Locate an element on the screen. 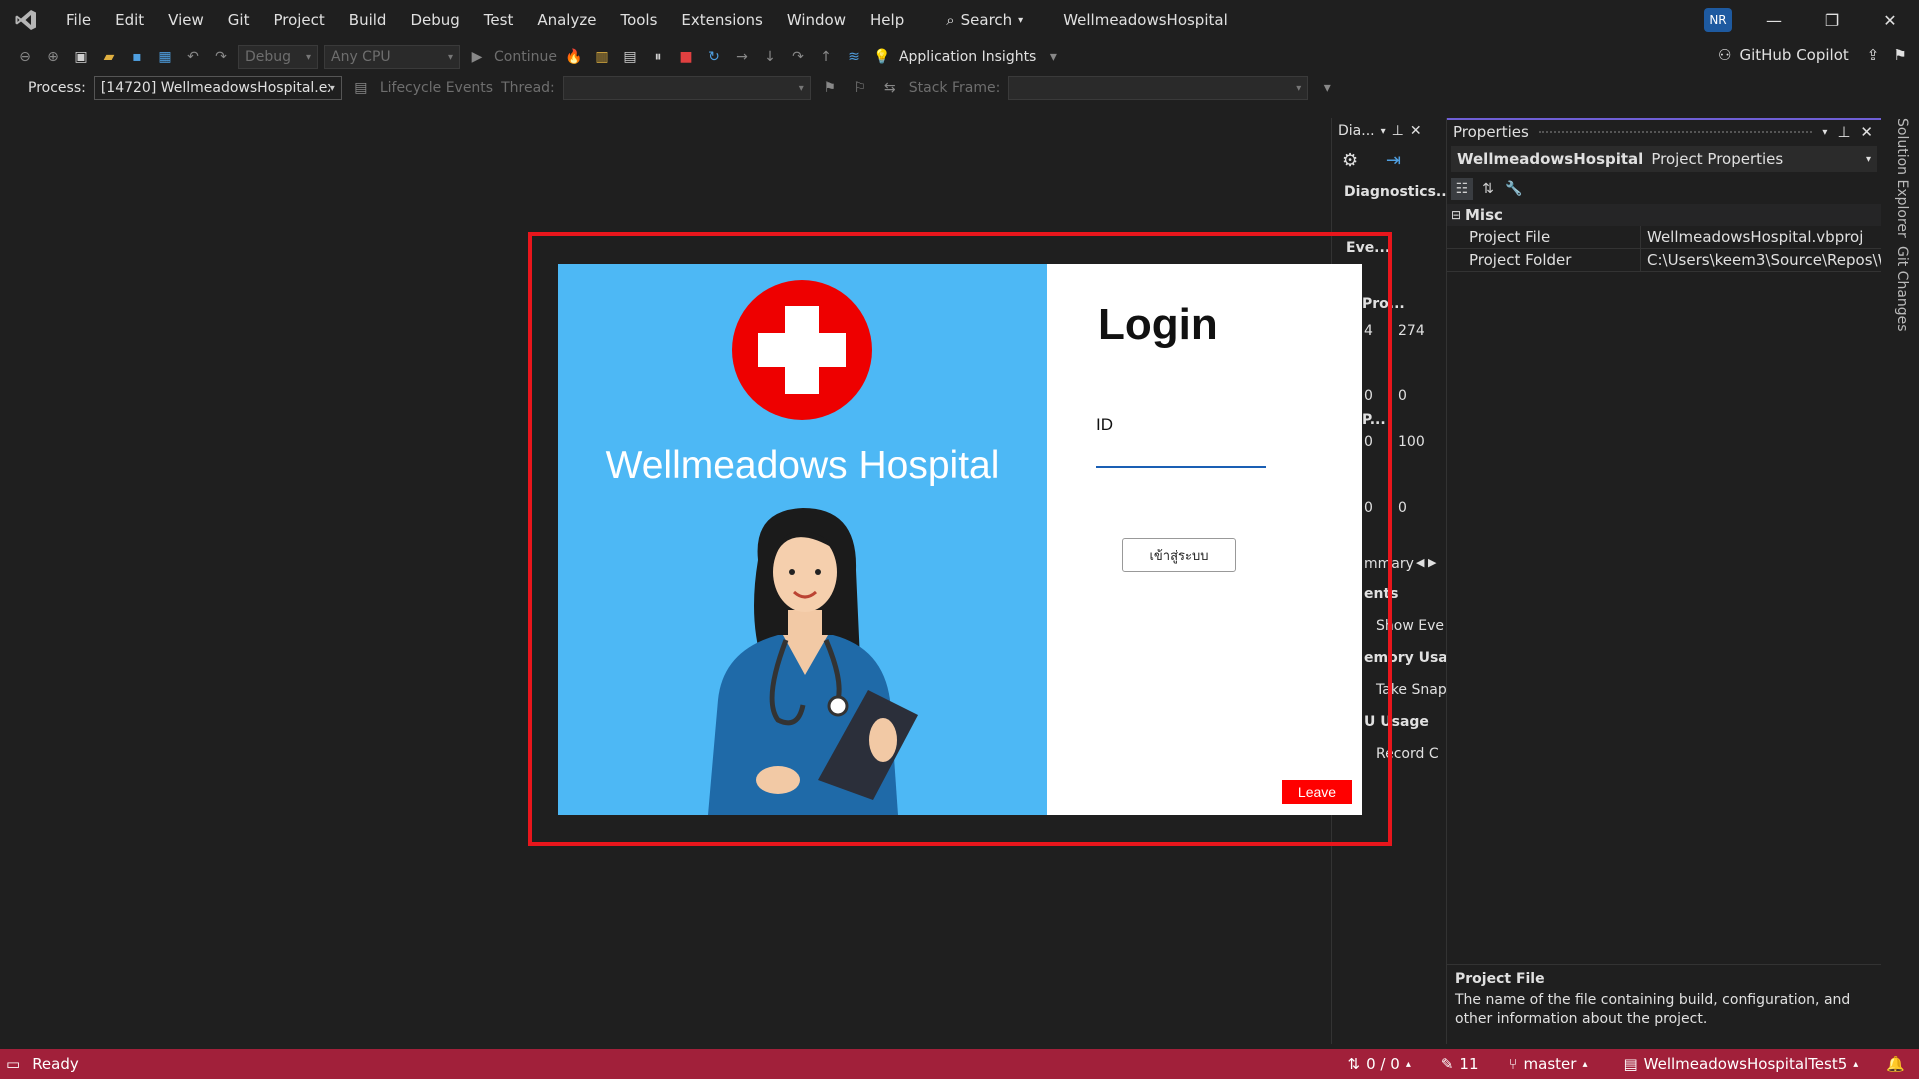 This screenshot has height=1079, width=1919. process-dropdown: [14720] WellmeadowsHospital.exe ▾ is located at coordinates (217, 88).